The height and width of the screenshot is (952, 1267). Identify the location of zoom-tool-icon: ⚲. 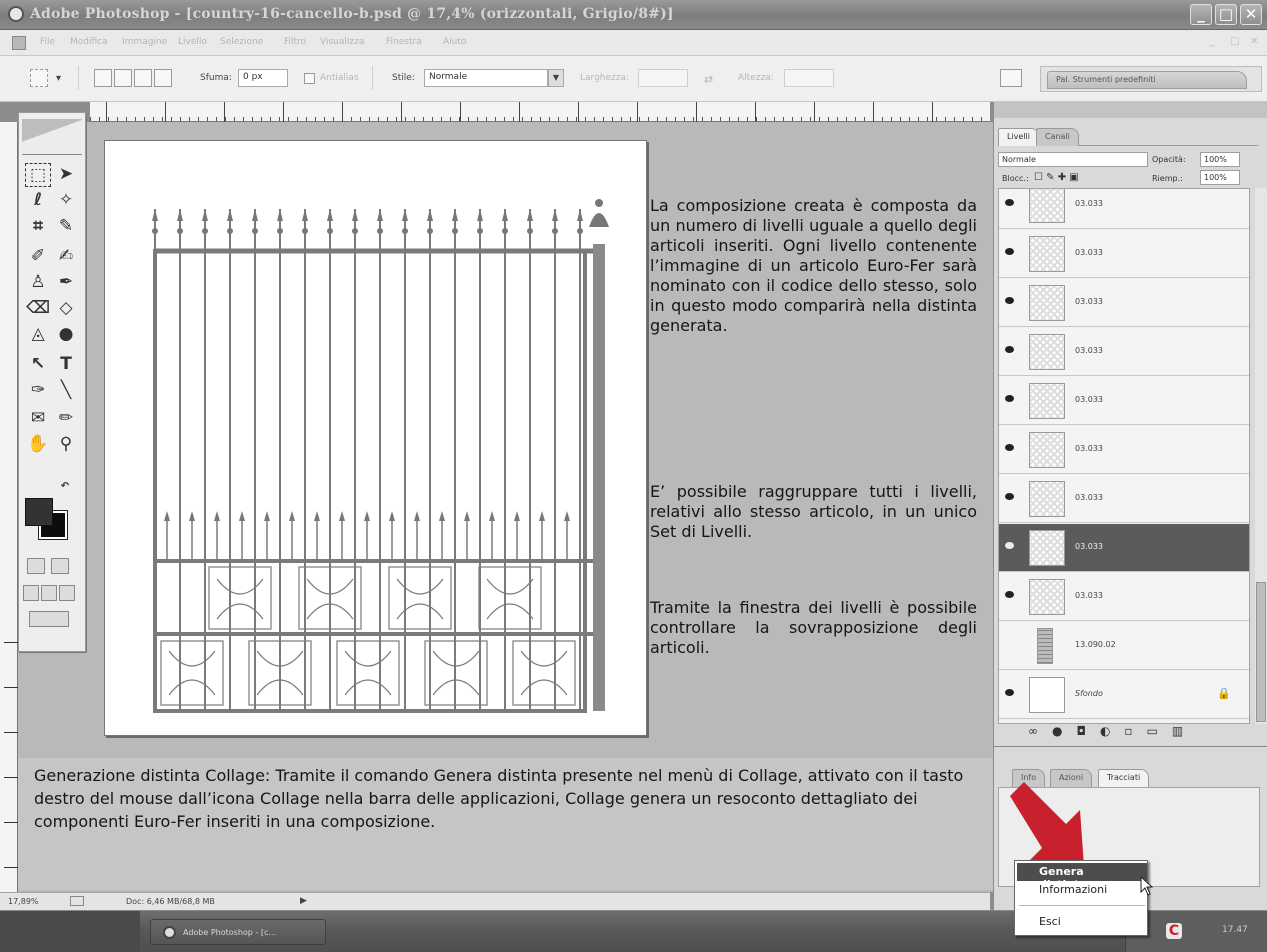
(66, 445).